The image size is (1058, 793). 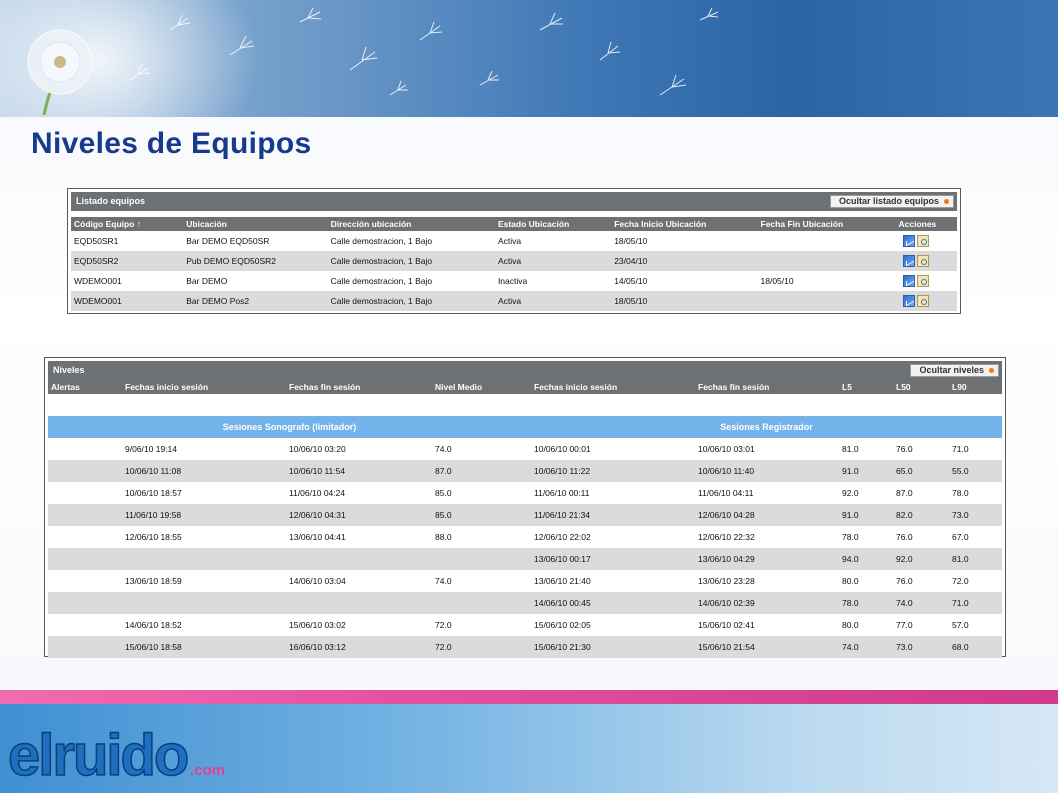 What do you see at coordinates (525, 370) in the screenshot?
I see `levels-header: Niveles Ocultar niveles` at bounding box center [525, 370].